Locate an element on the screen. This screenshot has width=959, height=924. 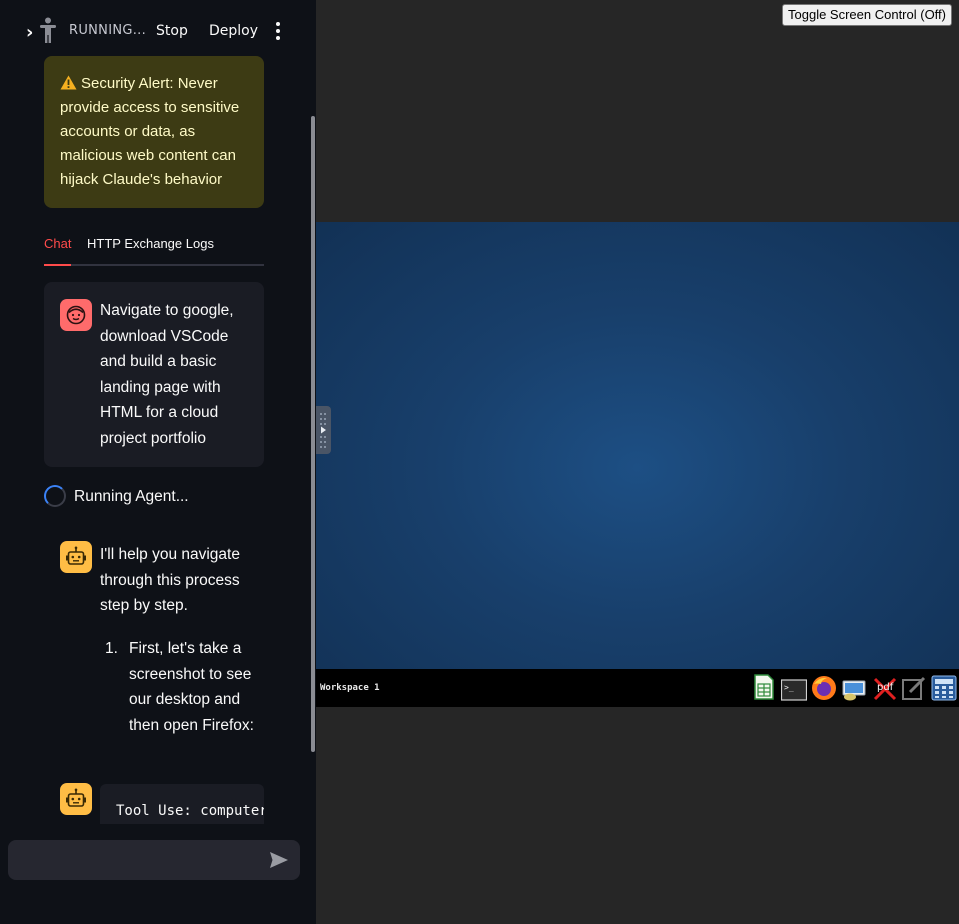
collapse-chevron-icon: › is located at coordinates (29, 33).